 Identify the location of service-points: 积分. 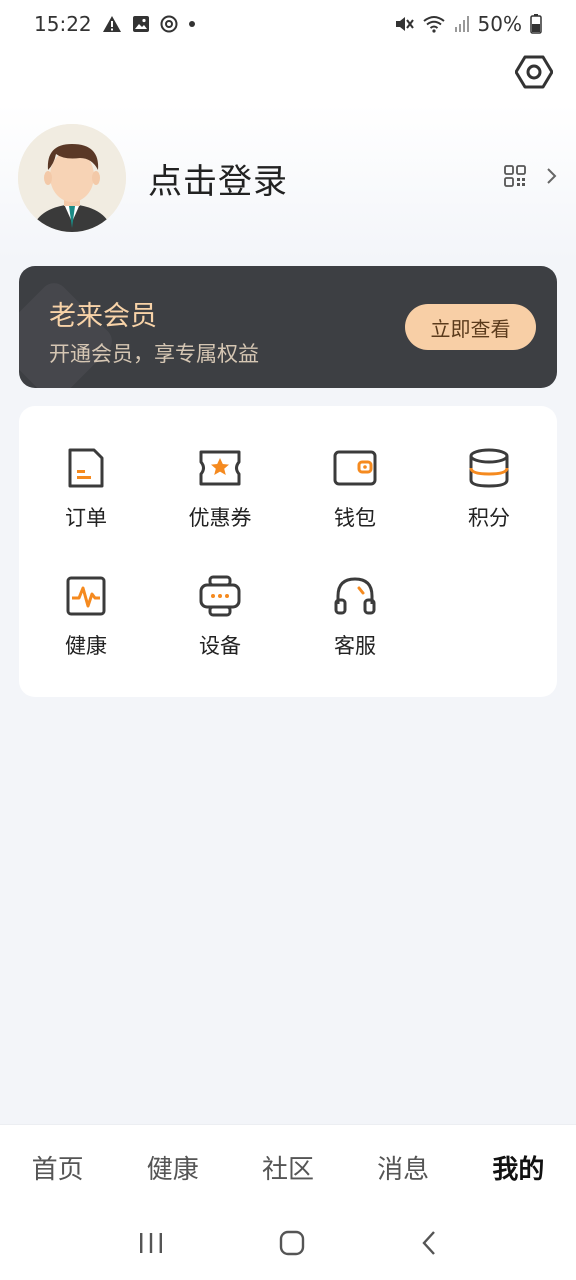
(489, 468).